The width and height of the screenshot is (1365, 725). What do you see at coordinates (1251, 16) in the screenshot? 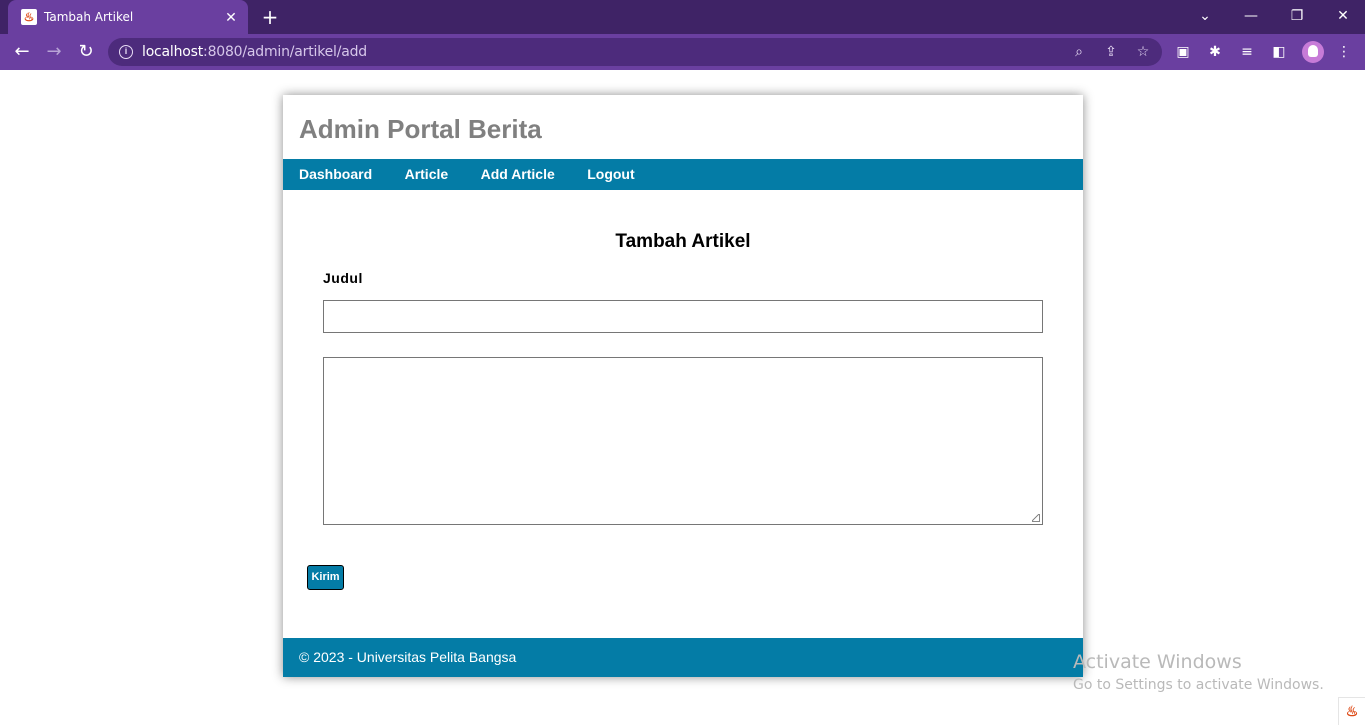
I see `minimize-button: —` at bounding box center [1251, 16].